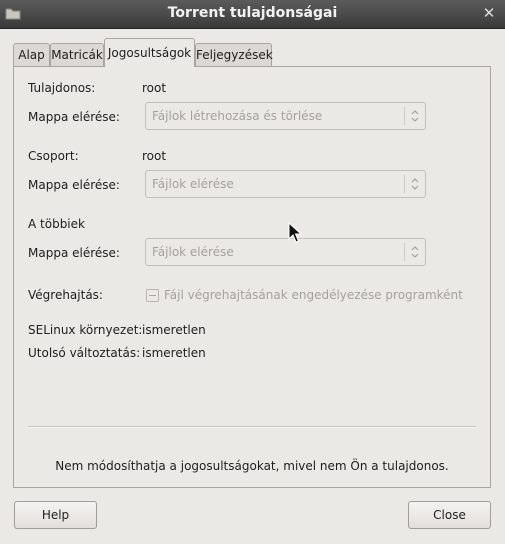  What do you see at coordinates (174, 353) in the screenshot?
I see `last-changed-value: ismeretlen` at bounding box center [174, 353].